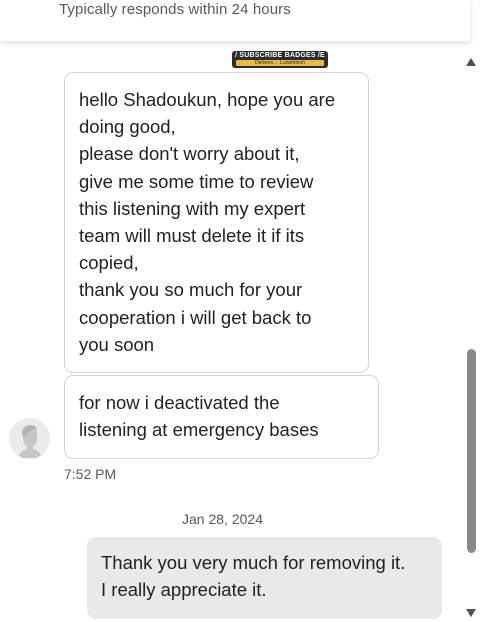 This screenshot has width=483, height=622. What do you see at coordinates (189, 154) in the screenshot?
I see `message-line: please don't worry about it,` at bounding box center [189, 154].